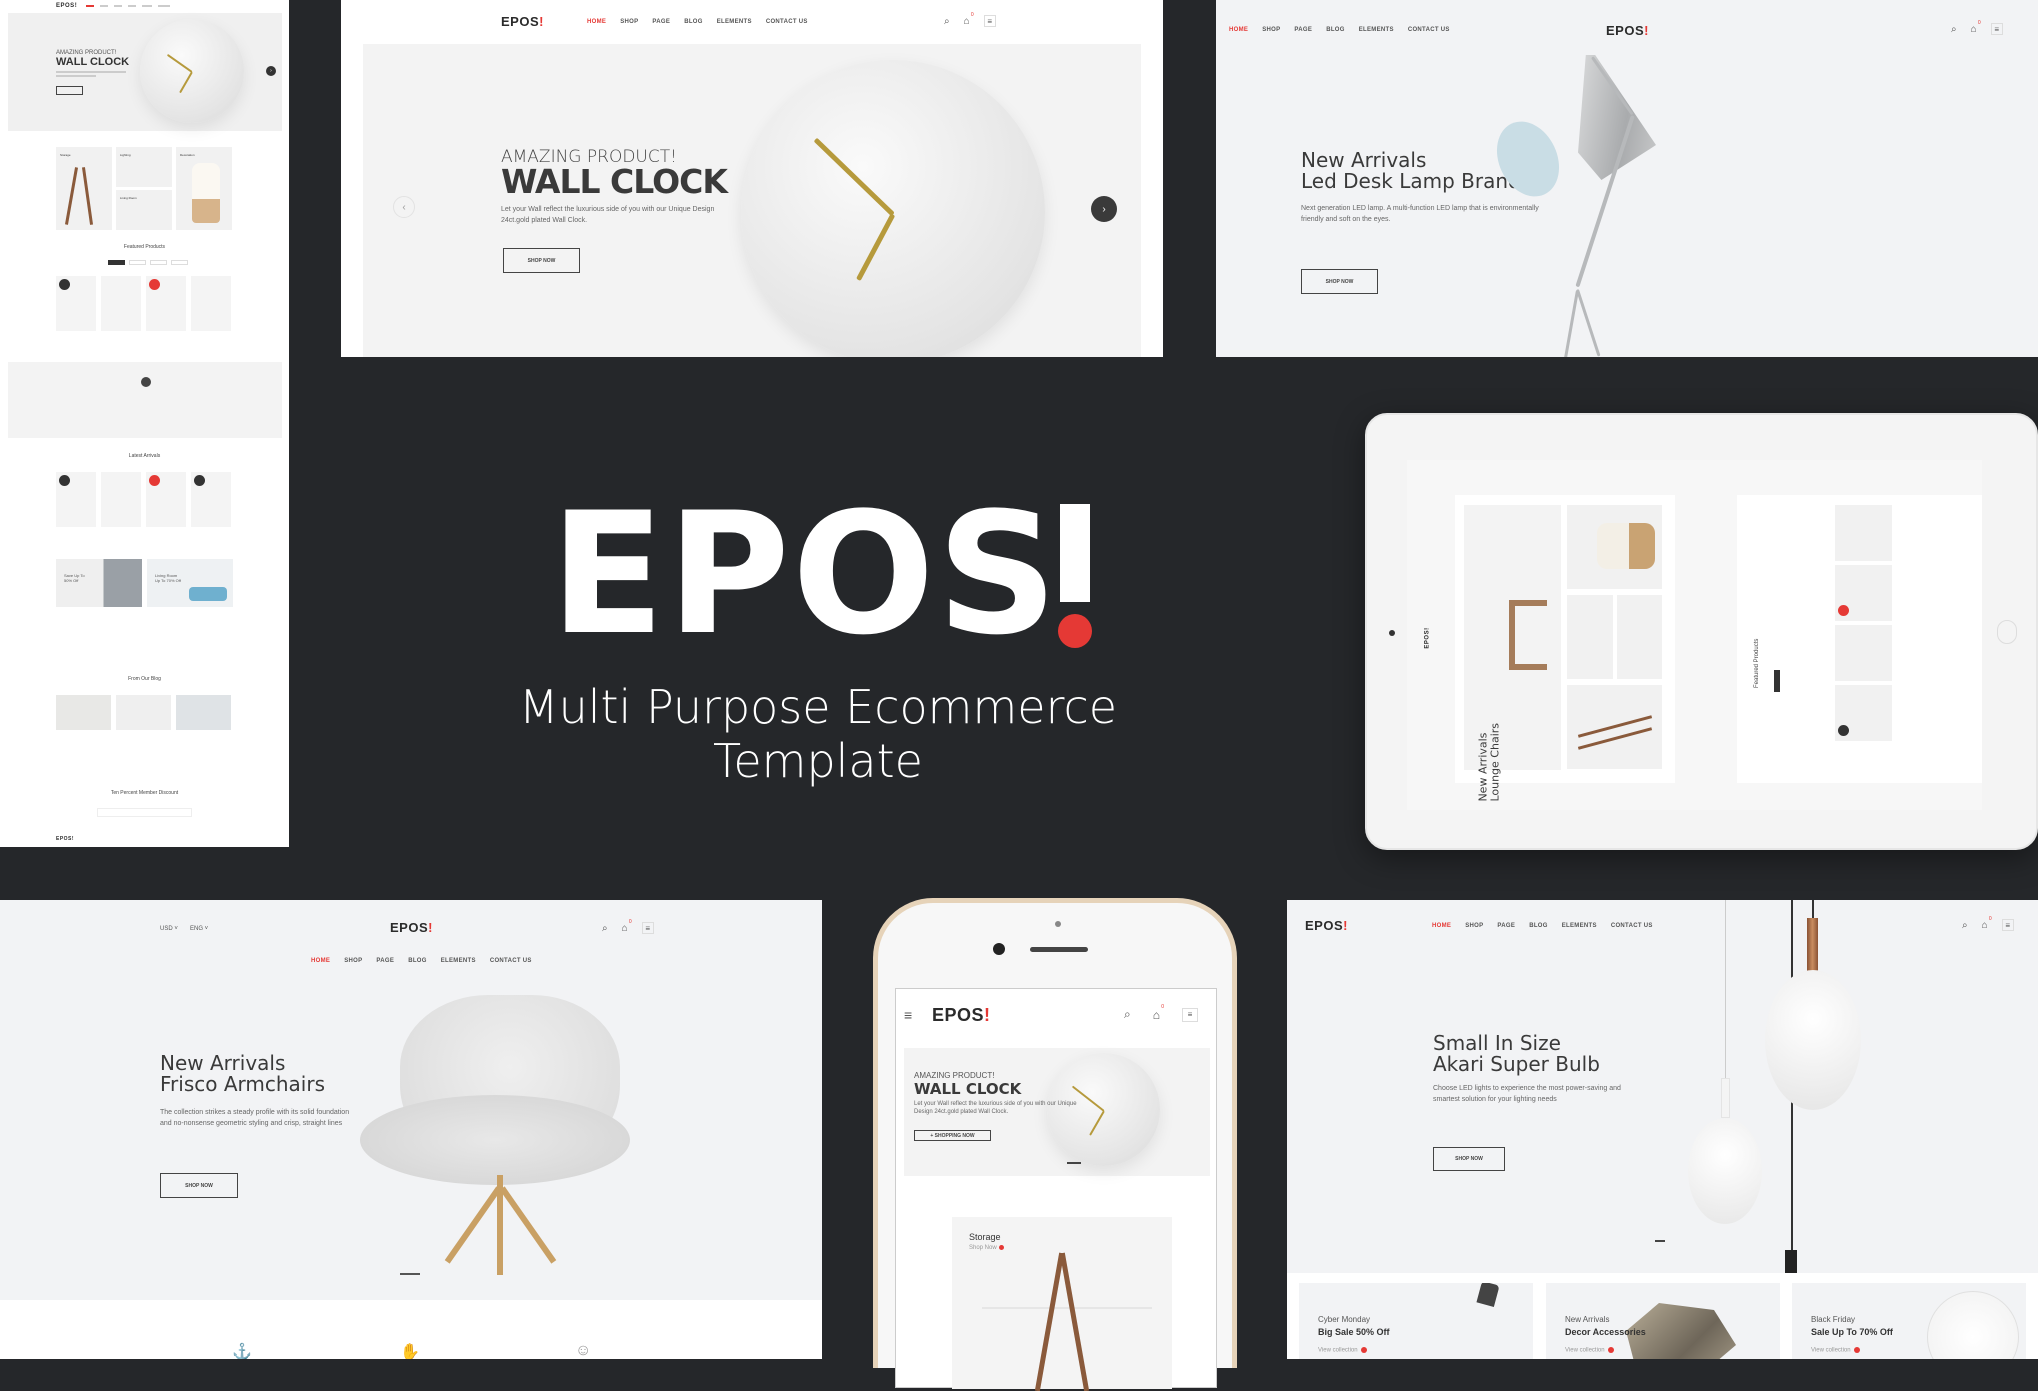  Describe the element at coordinates (404, 207) in the screenshot. I see `slider-prev-button: ‹` at that location.